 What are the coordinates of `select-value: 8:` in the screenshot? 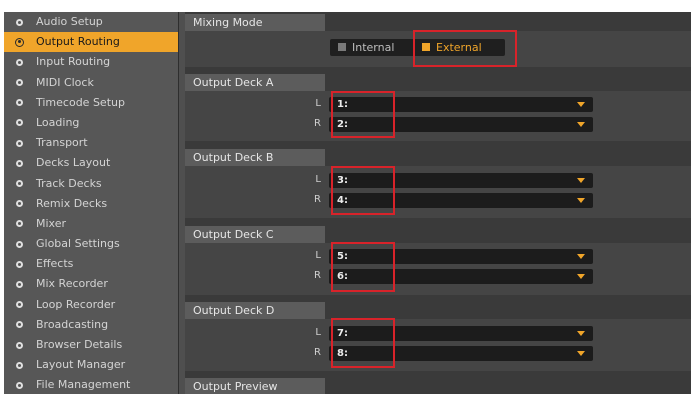 It's located at (342, 353).